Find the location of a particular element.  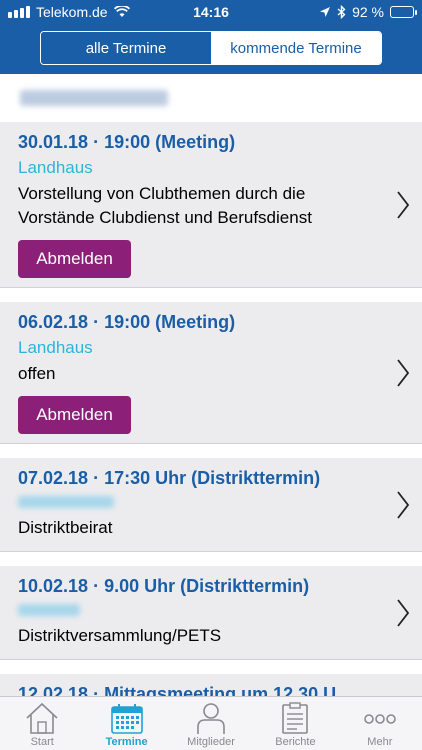

tab-mehr: Mehr is located at coordinates (380, 723).